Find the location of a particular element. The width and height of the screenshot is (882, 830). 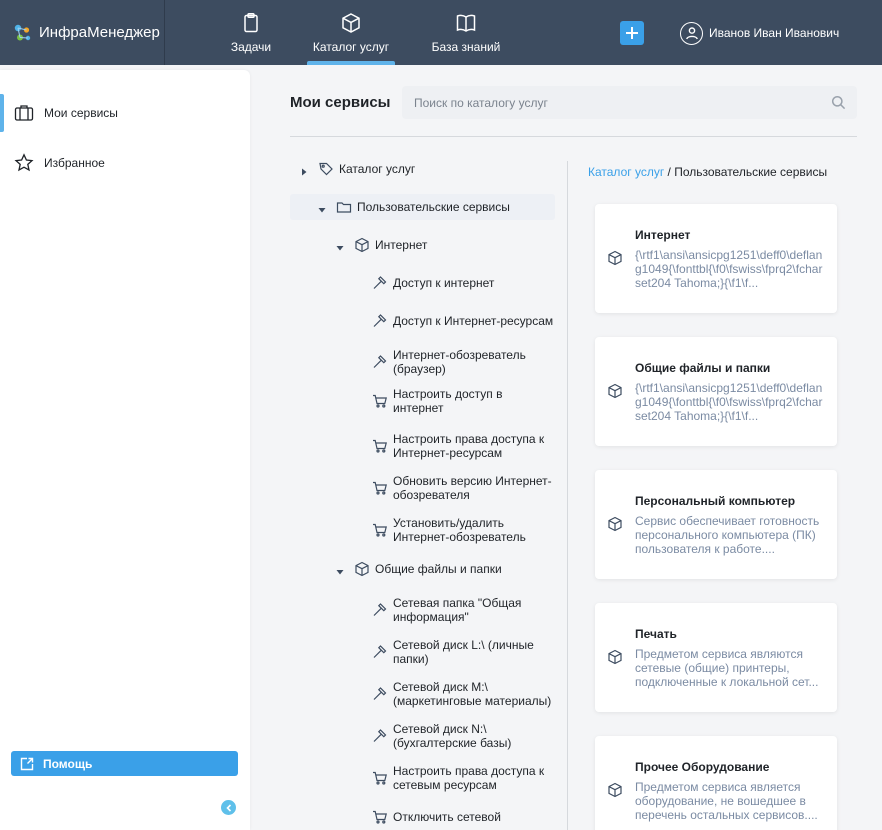

app-logo: ИнфраМенеджер is located at coordinates (82, 32).